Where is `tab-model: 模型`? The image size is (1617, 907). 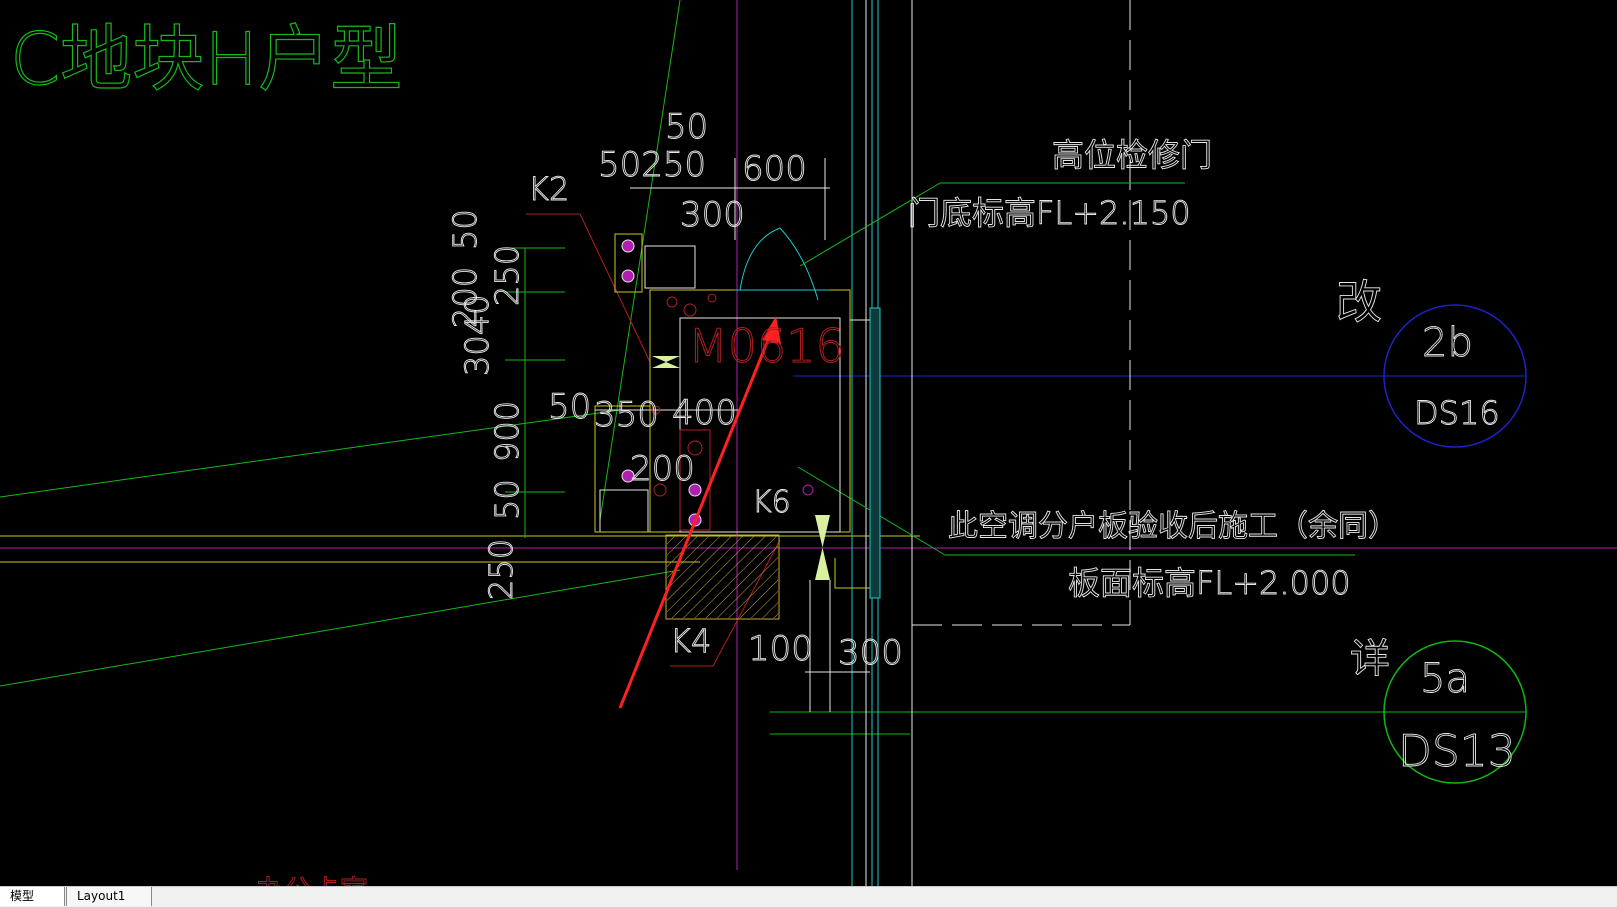 tab-model: 模型 is located at coordinates (32, 896).